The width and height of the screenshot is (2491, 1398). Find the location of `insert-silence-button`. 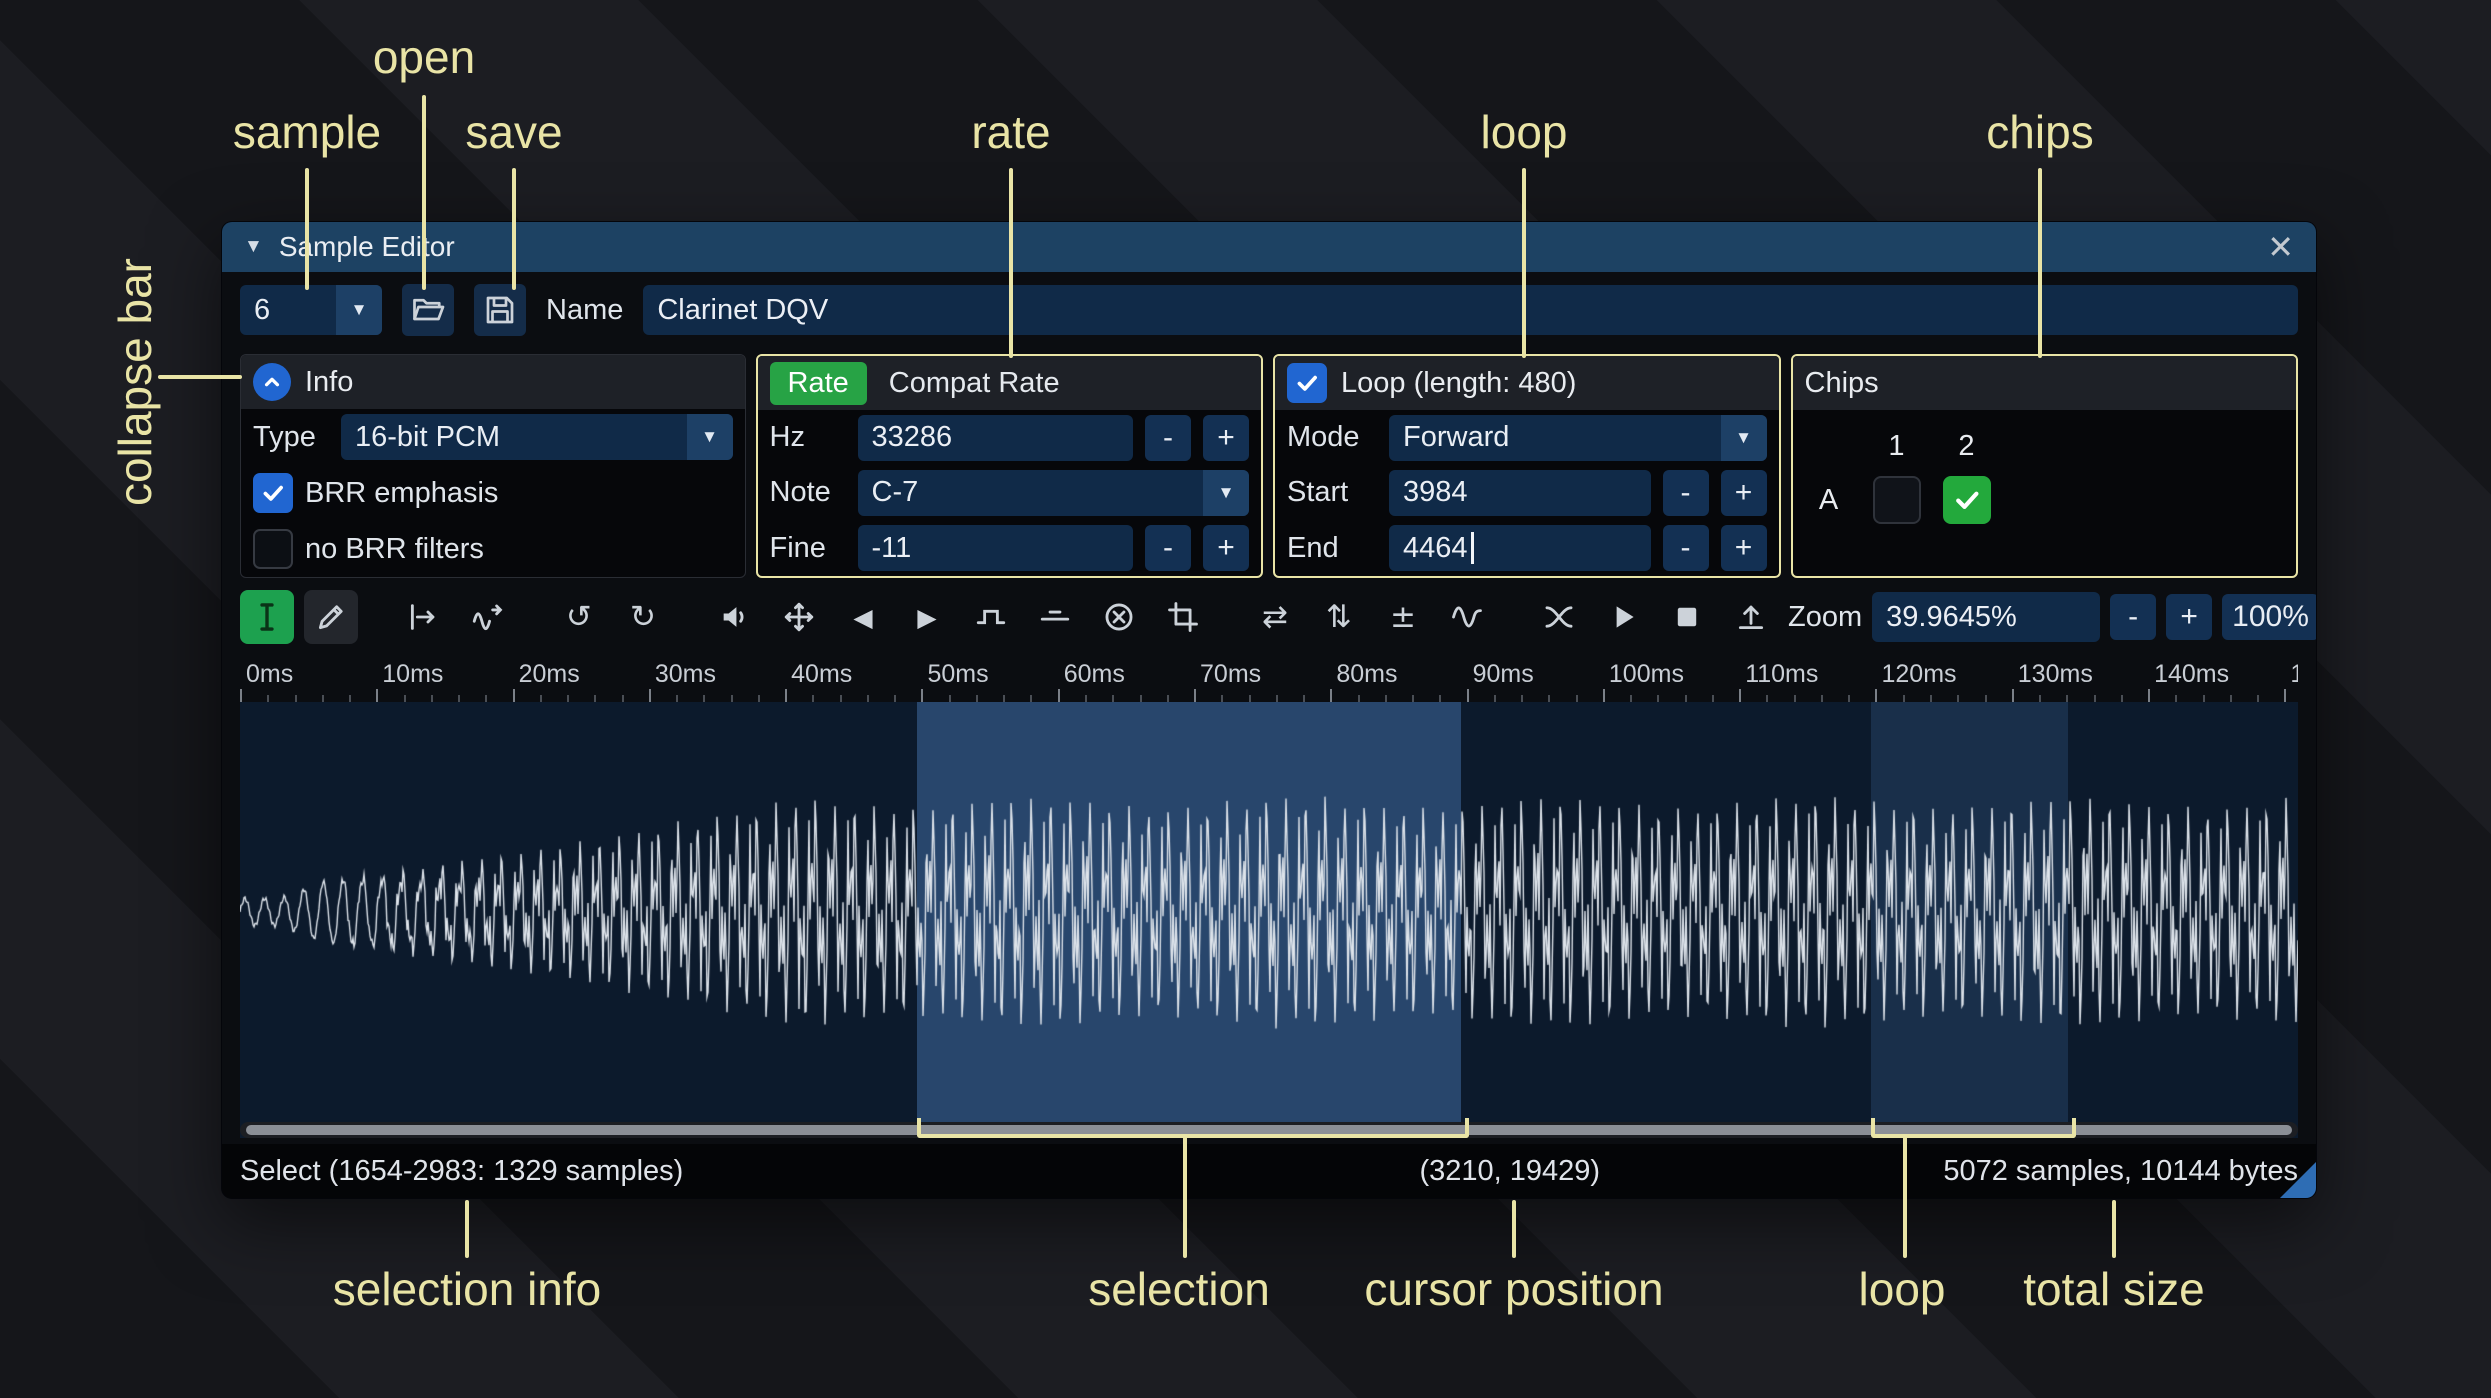

insert-silence-button is located at coordinates (991, 617).